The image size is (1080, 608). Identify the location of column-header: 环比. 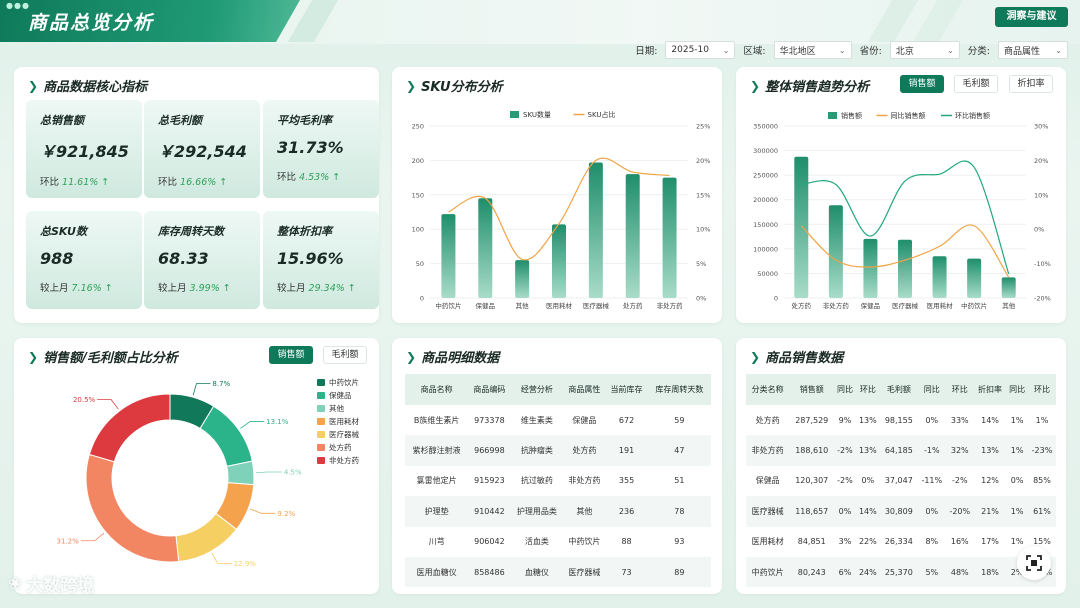
(867, 389).